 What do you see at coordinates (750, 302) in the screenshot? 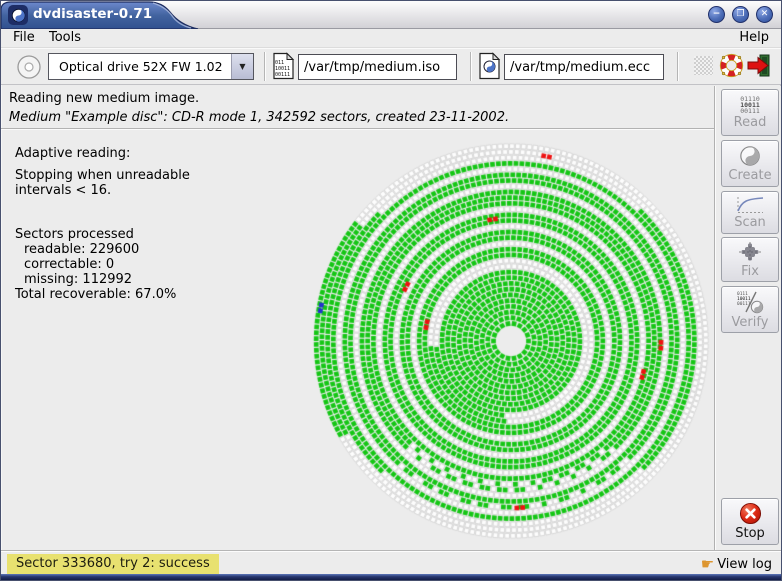
I see `verify-icon: 0111 10011 00111` at bounding box center [750, 302].